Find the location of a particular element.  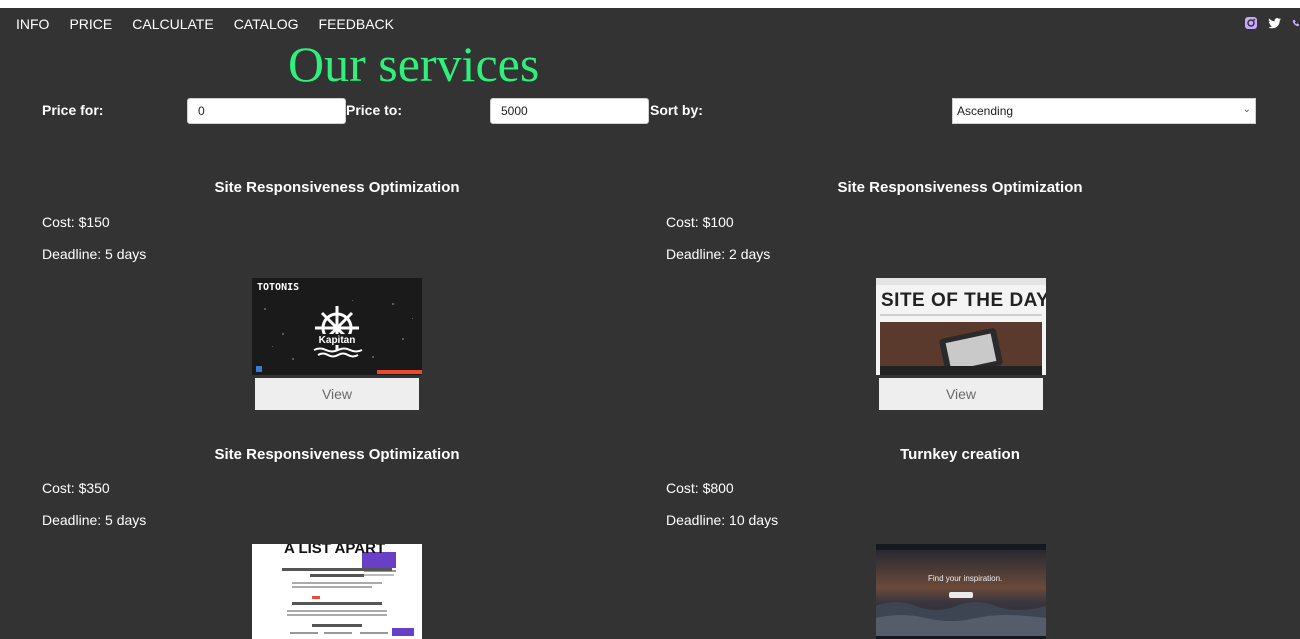

social-links is located at coordinates (1272, 23).